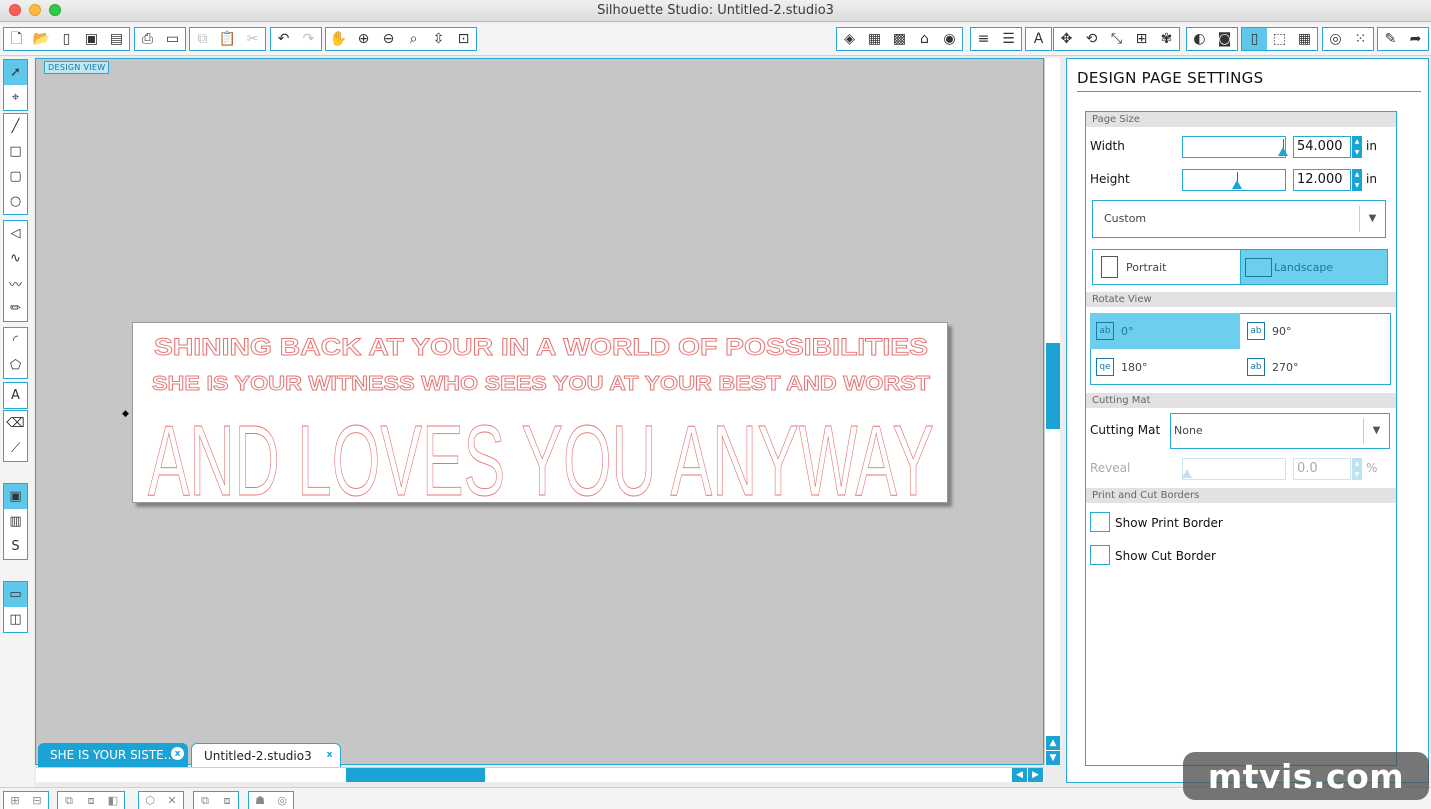 The height and width of the screenshot is (809, 1431). What do you see at coordinates (1166, 39) in the screenshot?
I see `replicate-icon: ✾` at bounding box center [1166, 39].